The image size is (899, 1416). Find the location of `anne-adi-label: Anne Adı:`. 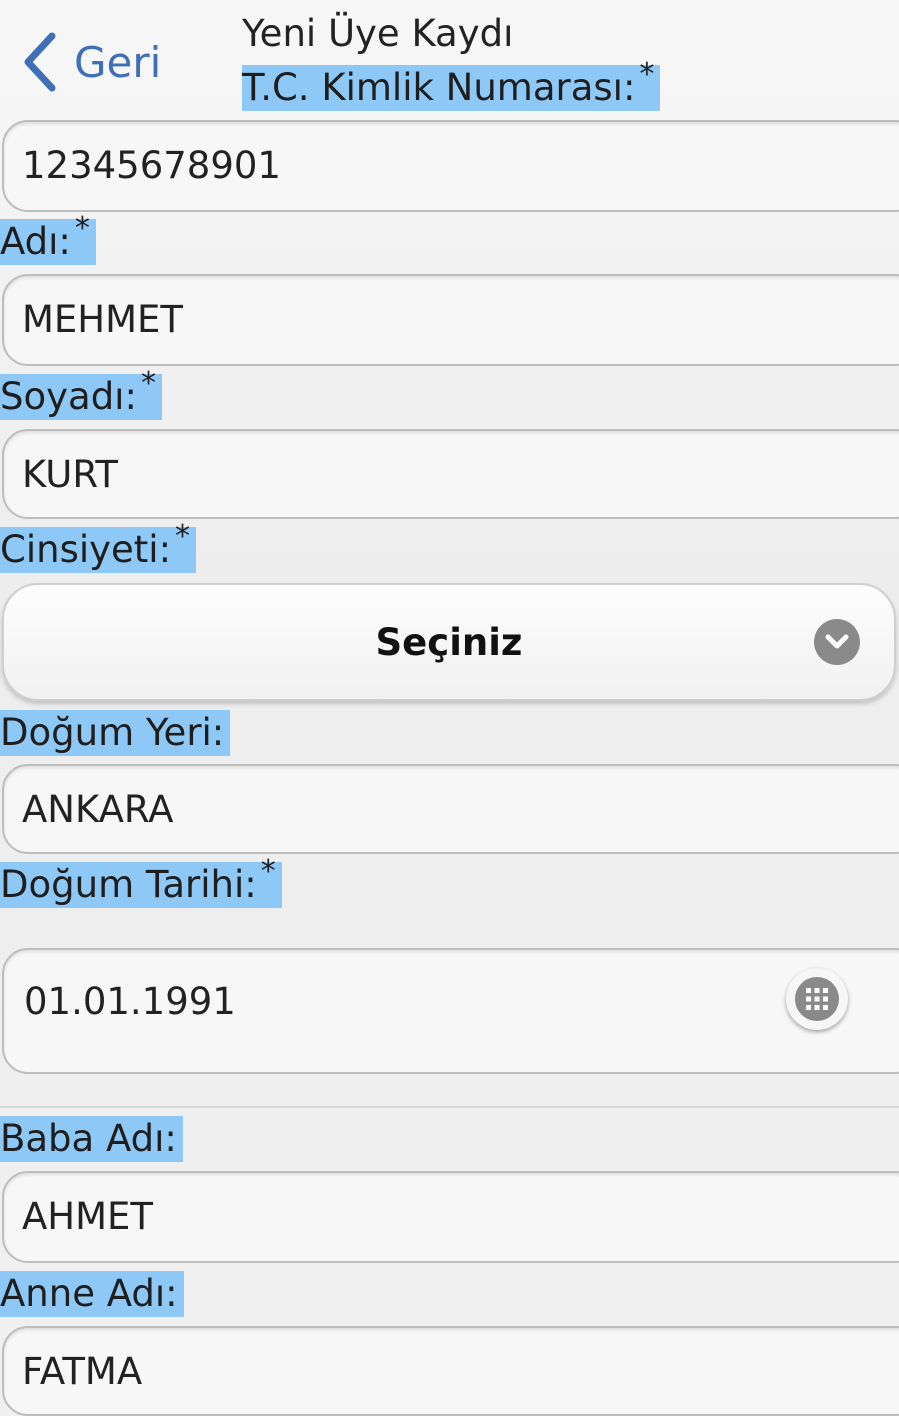

anne-adi-label: Anne Adı: is located at coordinates (92, 1294).